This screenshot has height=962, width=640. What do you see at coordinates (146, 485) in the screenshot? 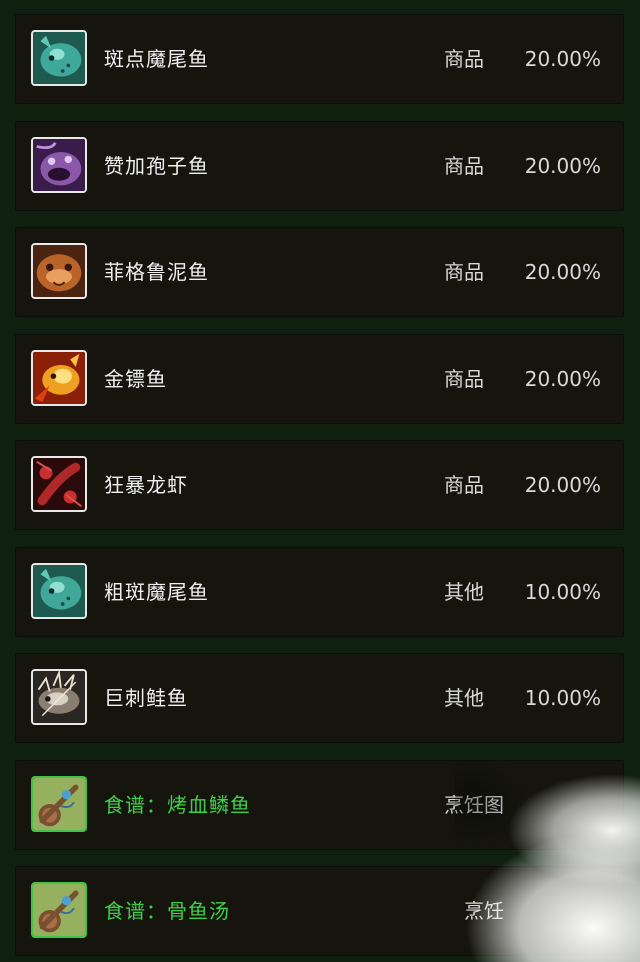
I see `item-name: 狂暴龙虾` at bounding box center [146, 485].